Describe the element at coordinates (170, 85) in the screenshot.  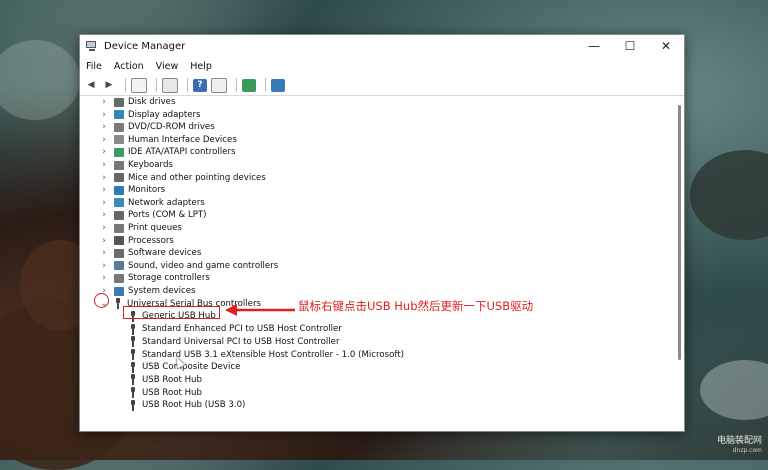
I see `list-icon` at that location.